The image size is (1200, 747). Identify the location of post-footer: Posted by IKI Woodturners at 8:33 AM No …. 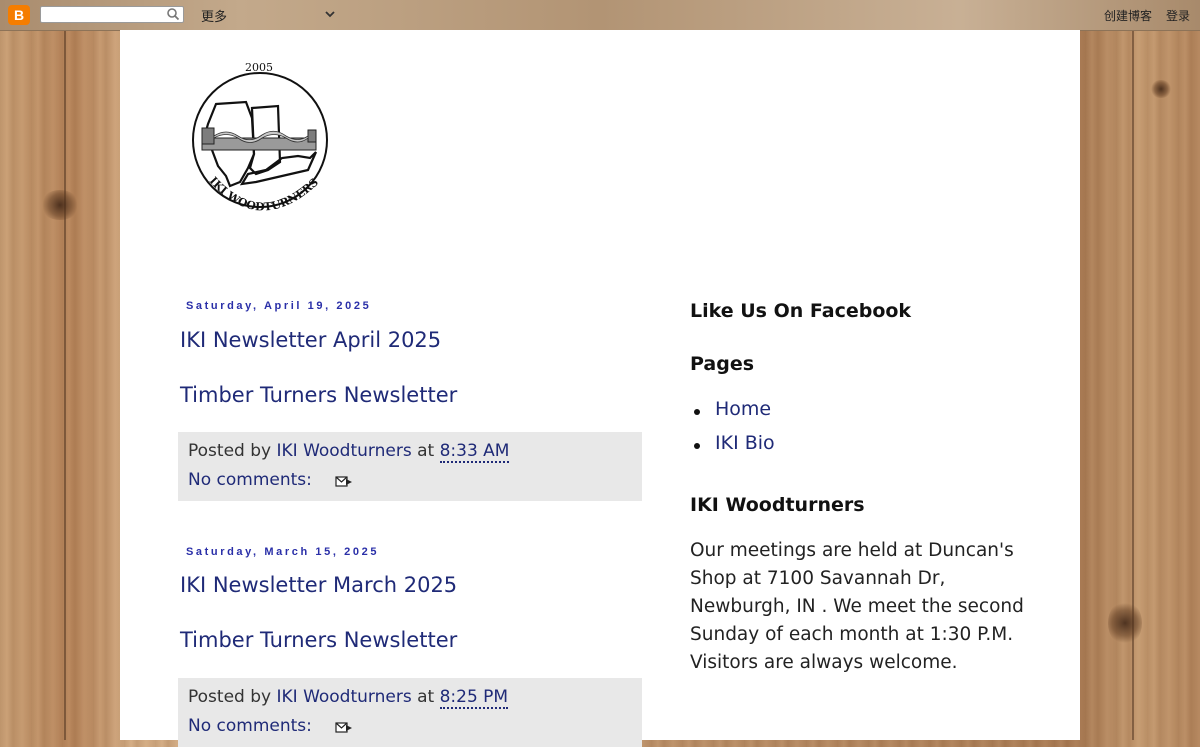
(410, 466).